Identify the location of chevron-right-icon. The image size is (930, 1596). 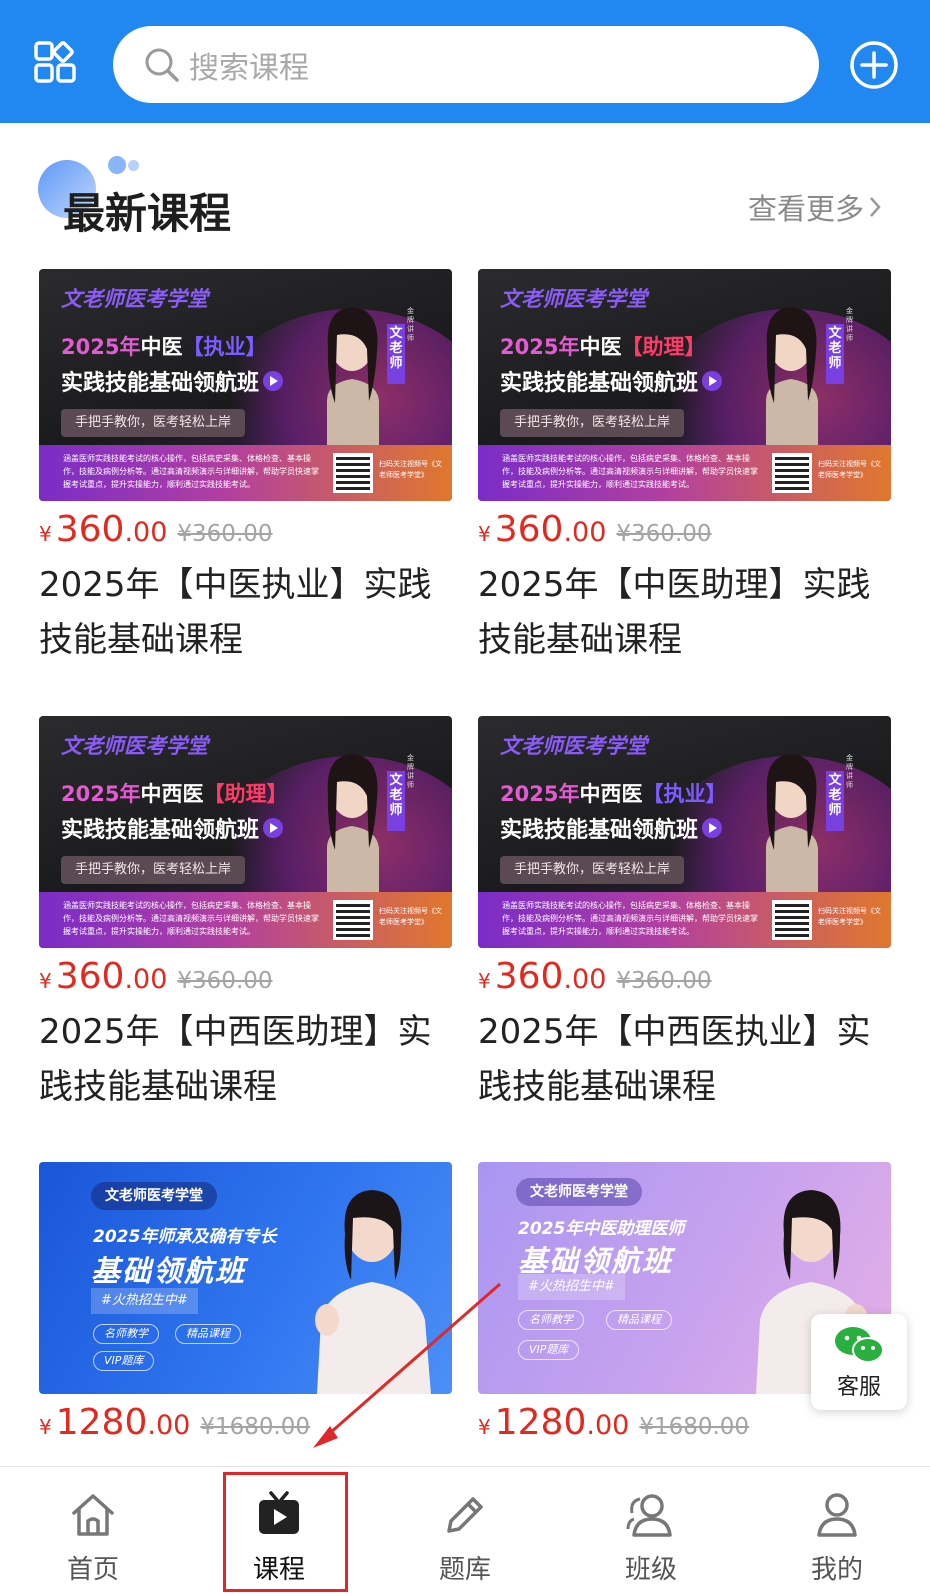
(875, 207).